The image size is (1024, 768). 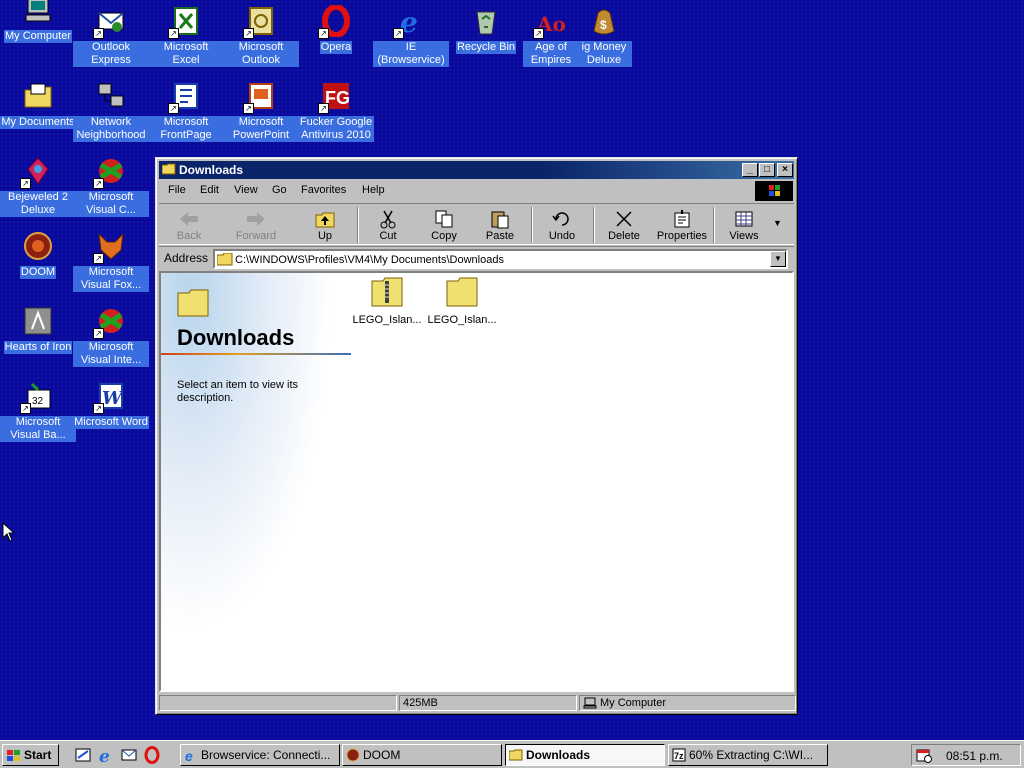 I want to click on outlook-express-icon, so click(x=129, y=755).